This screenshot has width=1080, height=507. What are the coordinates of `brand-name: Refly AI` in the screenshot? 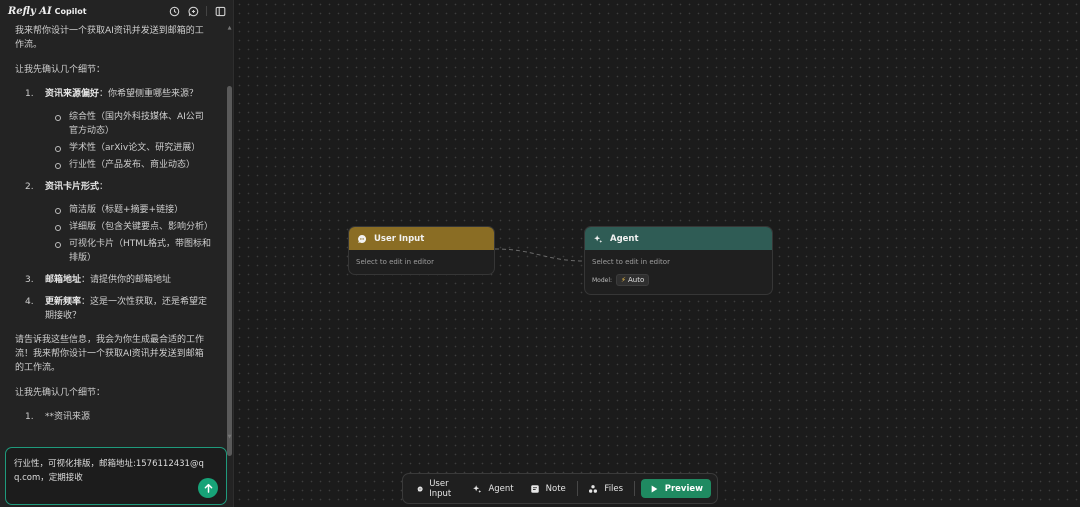 It's located at (30, 11).